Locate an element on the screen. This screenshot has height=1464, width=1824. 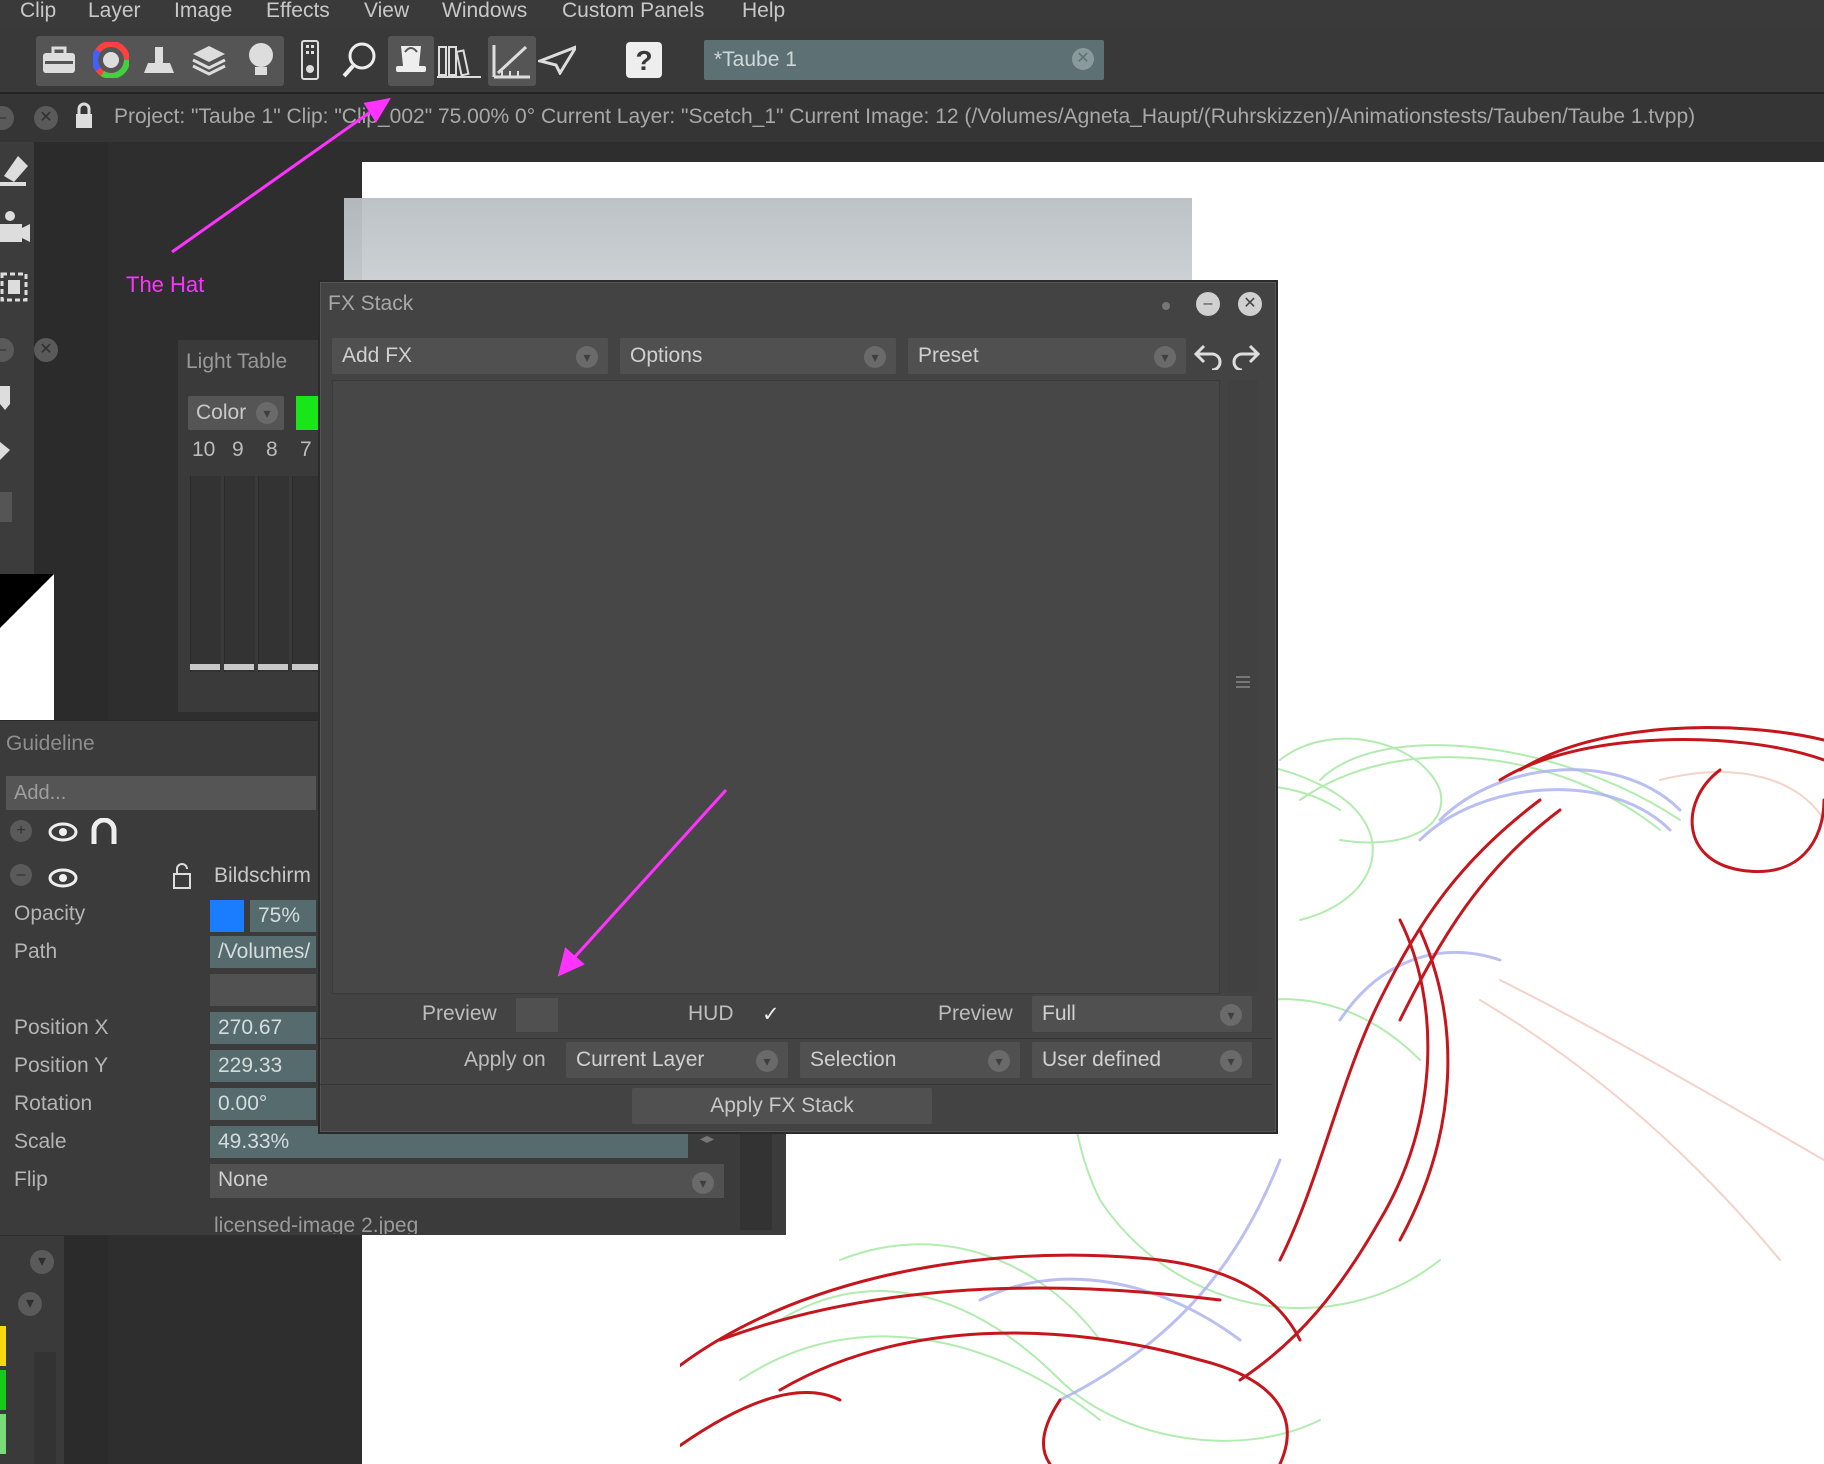
clear-icon: ✕ is located at coordinates (1083, 59).